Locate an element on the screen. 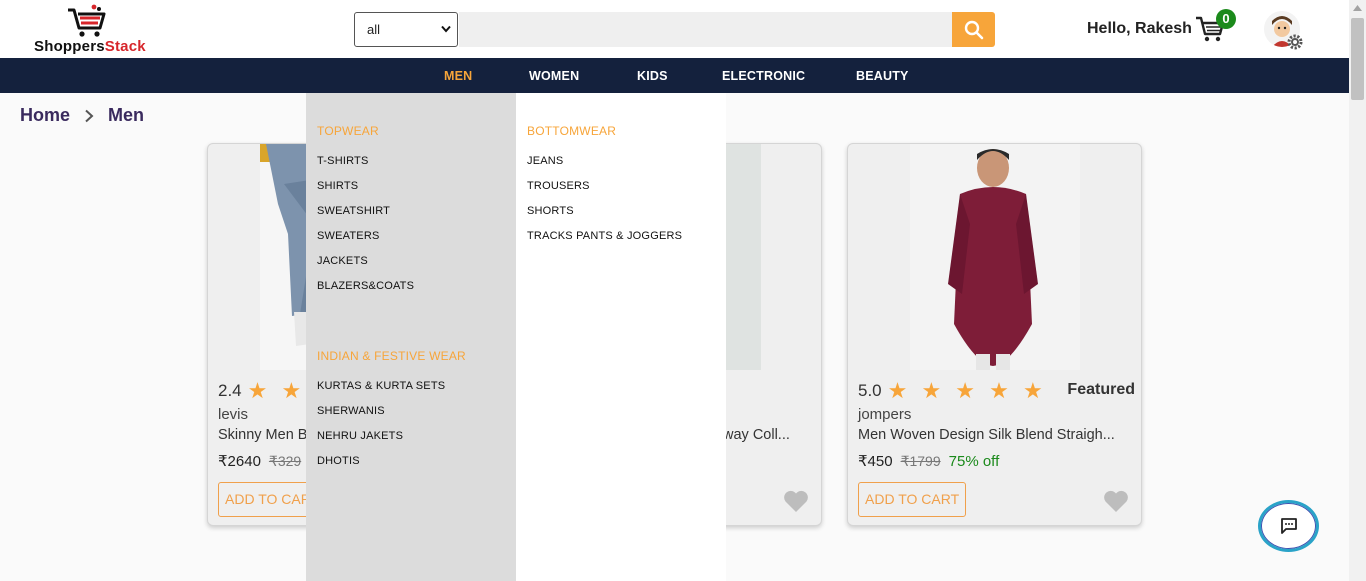 This screenshot has width=1366, height=581. product-brand: levis is located at coordinates (233, 414).